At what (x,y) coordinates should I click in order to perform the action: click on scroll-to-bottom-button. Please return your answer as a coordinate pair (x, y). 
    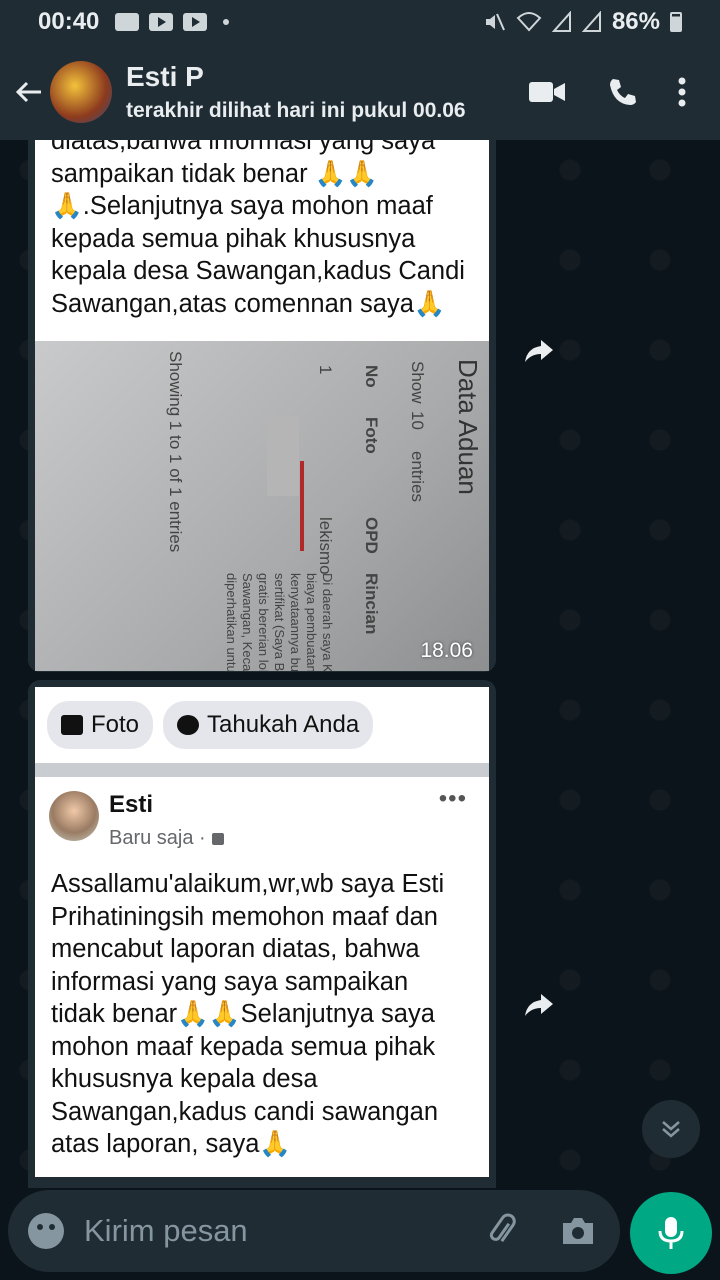
    Looking at the image, I should click on (671, 1129).